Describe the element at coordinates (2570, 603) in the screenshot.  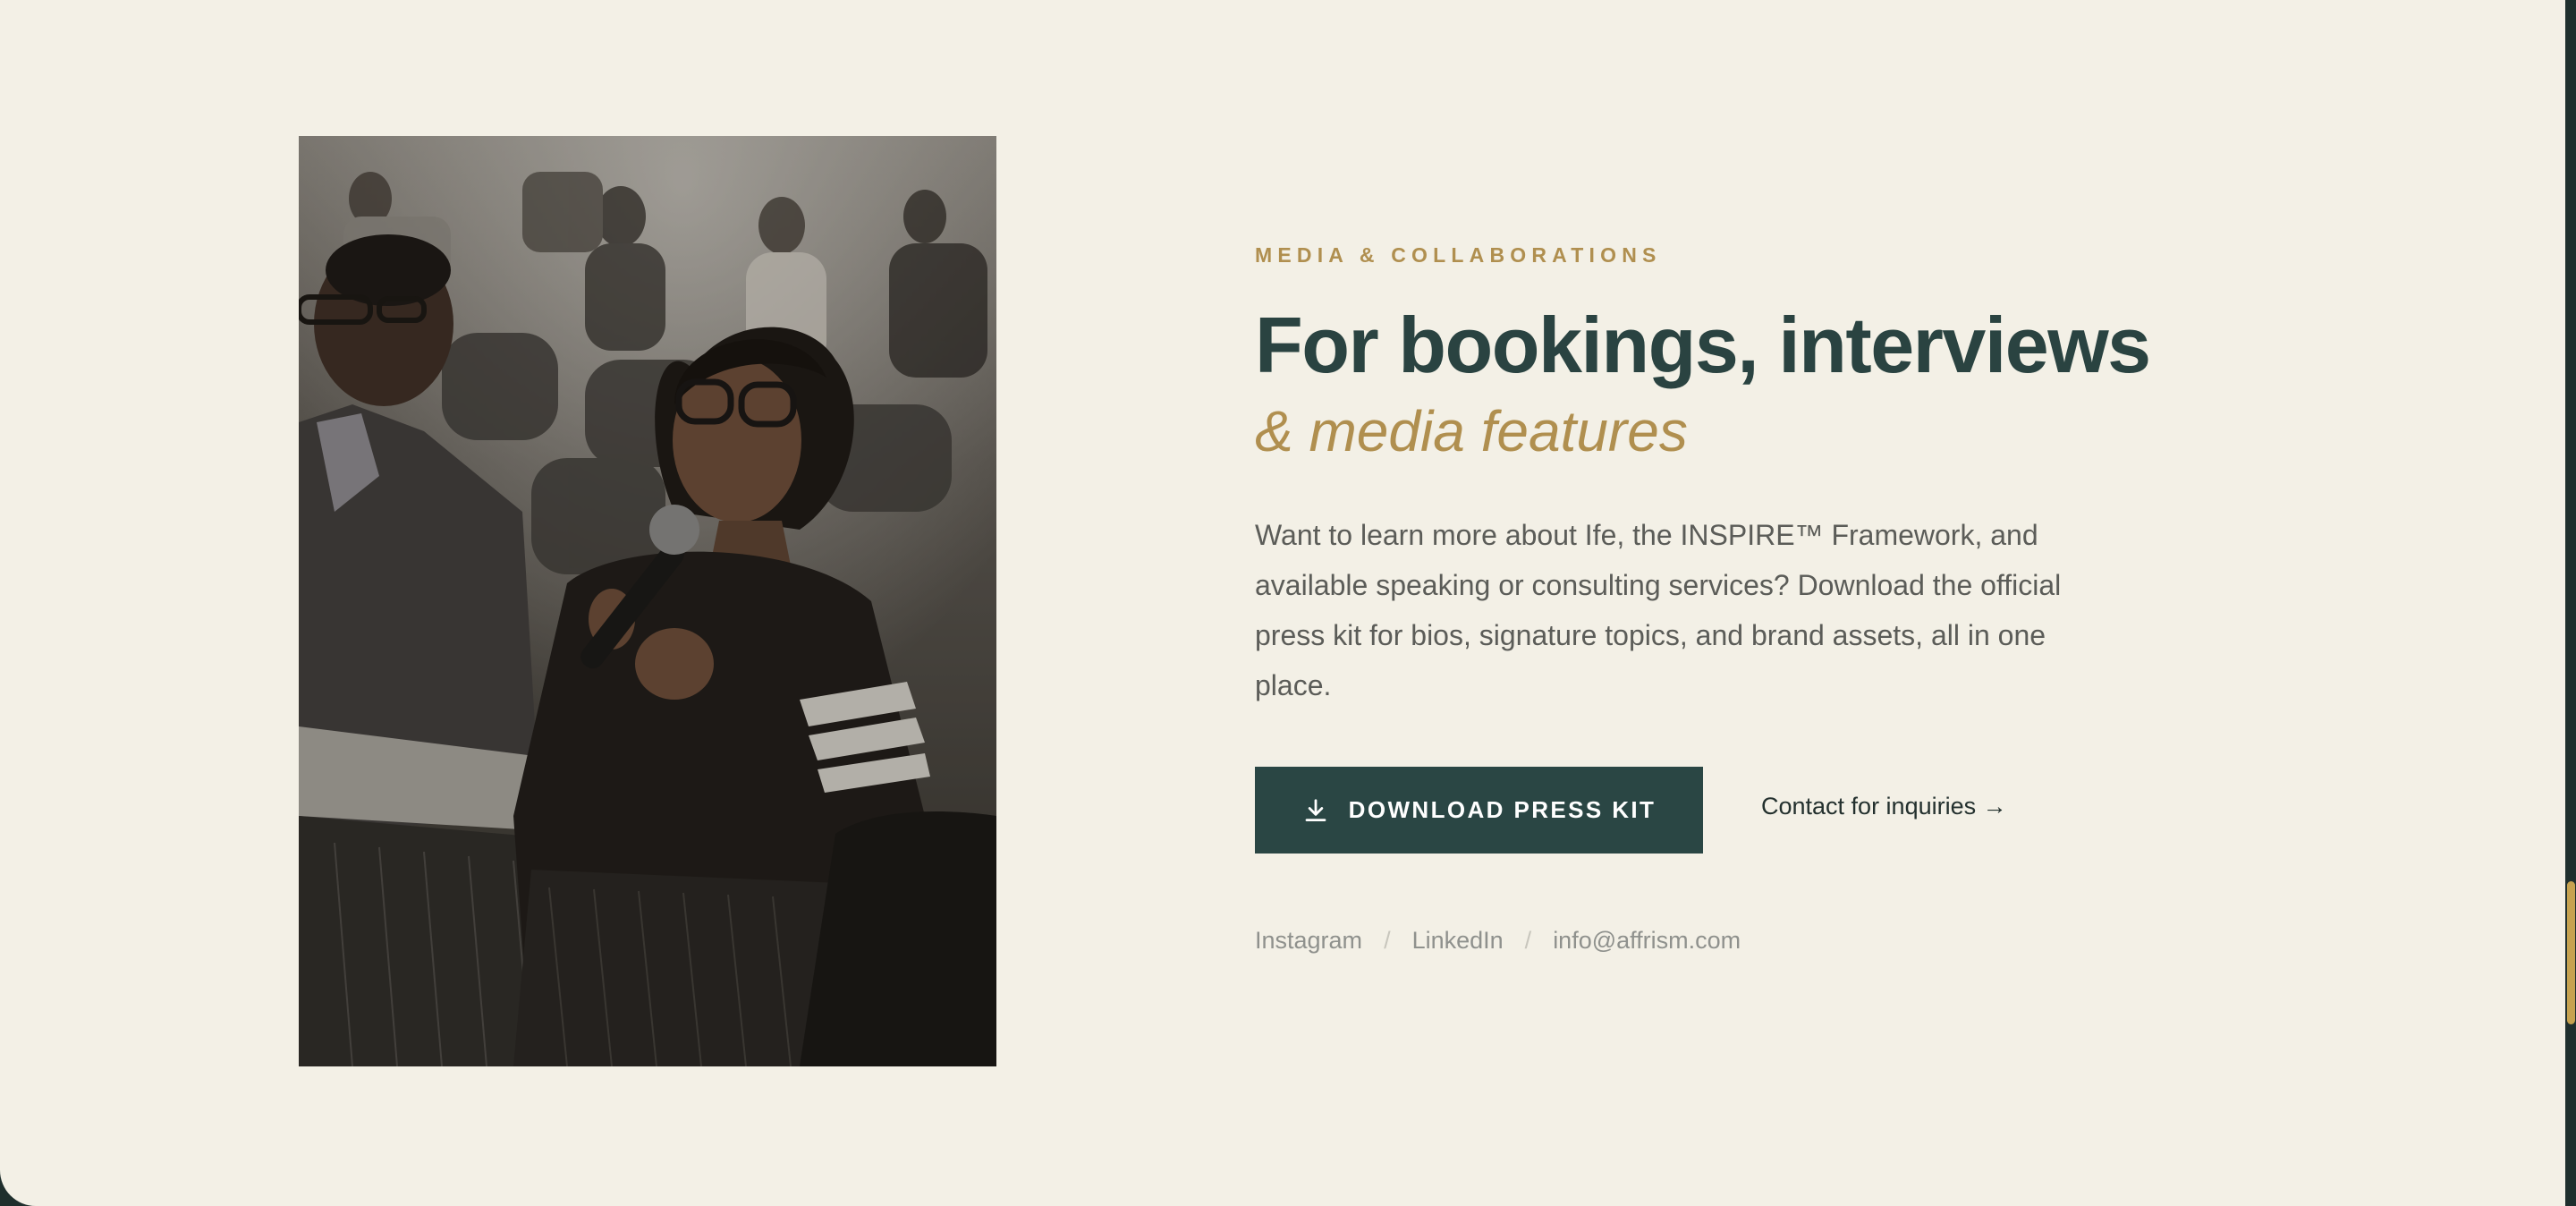
I see `scrollbar` at that location.